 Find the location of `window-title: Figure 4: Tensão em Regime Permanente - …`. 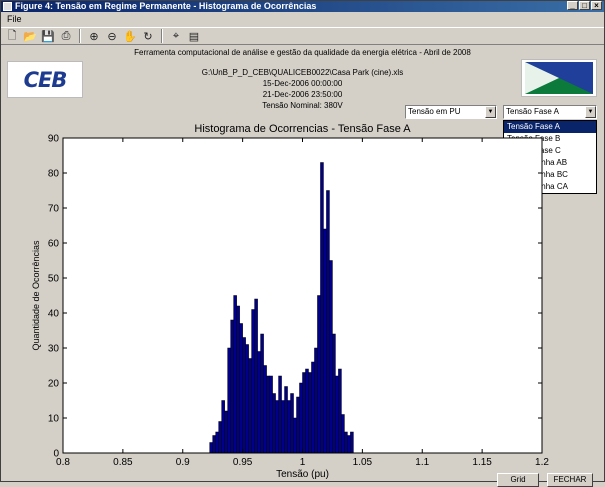

window-title: Figure 4: Tensão em Regime Permanente - … is located at coordinates (166, 6).